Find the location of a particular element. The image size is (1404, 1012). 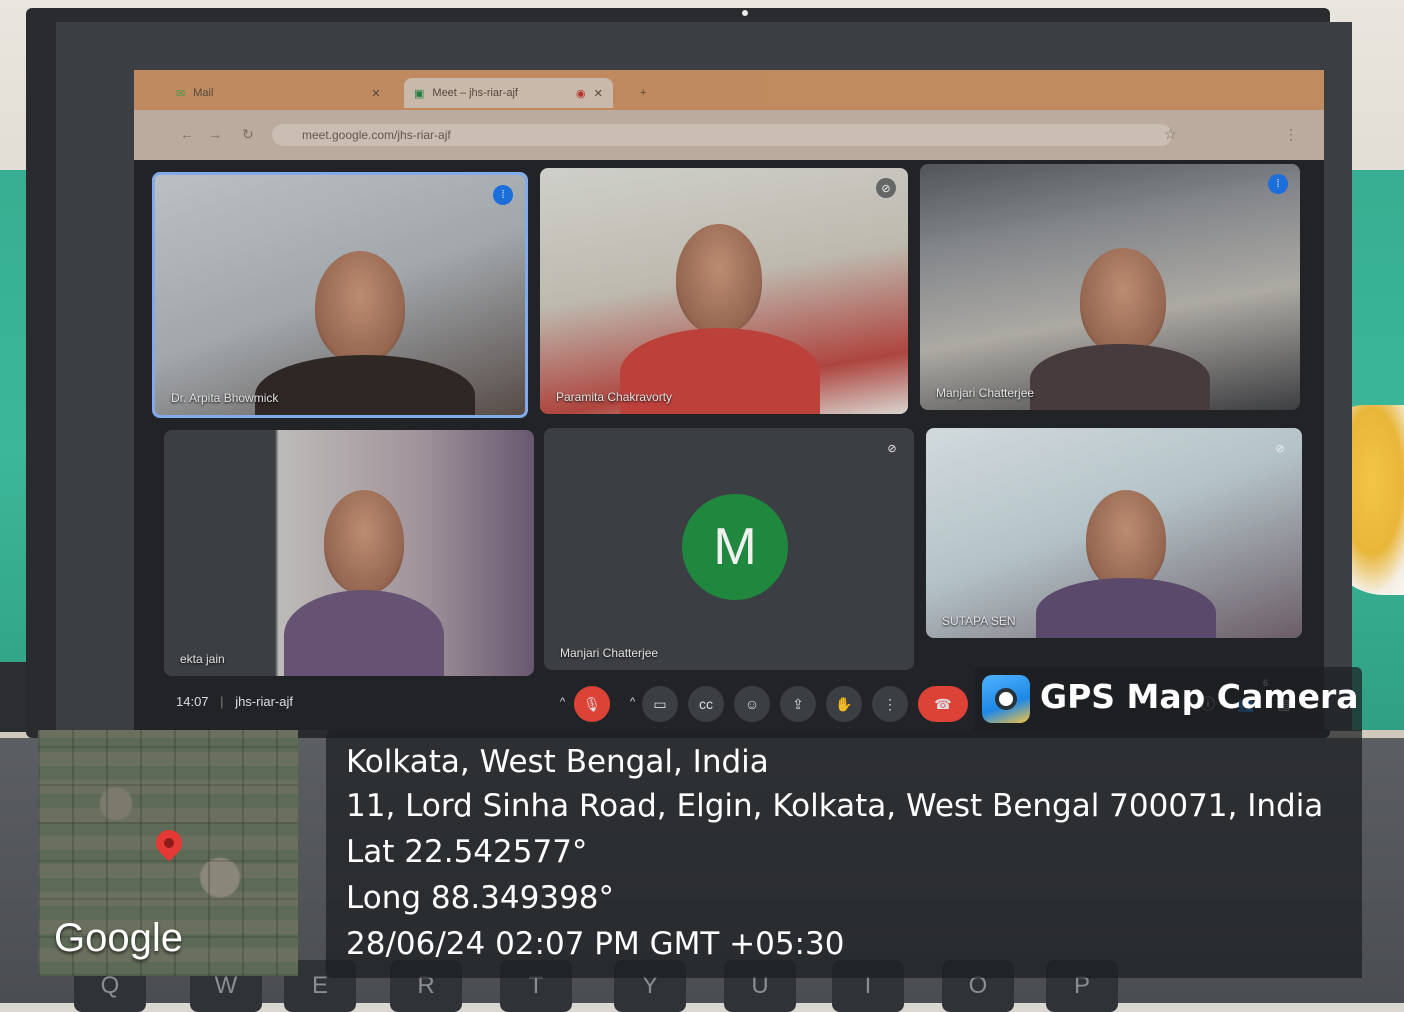

browser-tab-bar: ✉ Mail ✕ ▣ Meet – jhs-riar-ajf ◉ ✕ + is located at coordinates (729, 90).